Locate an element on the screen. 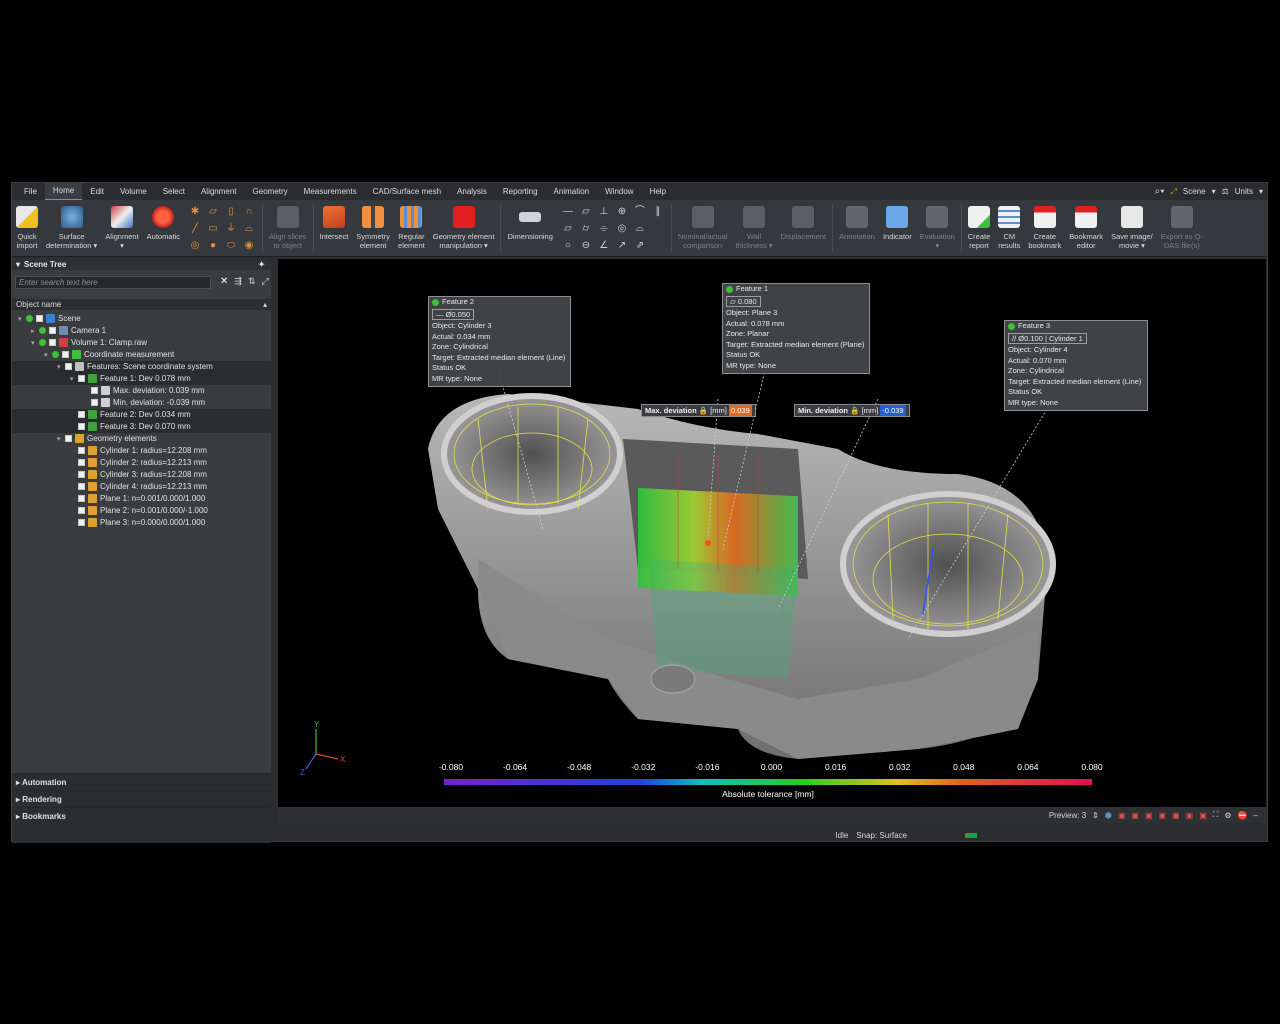 The image size is (1280, 1024). angularity-icon: ∠ is located at coordinates (604, 246).